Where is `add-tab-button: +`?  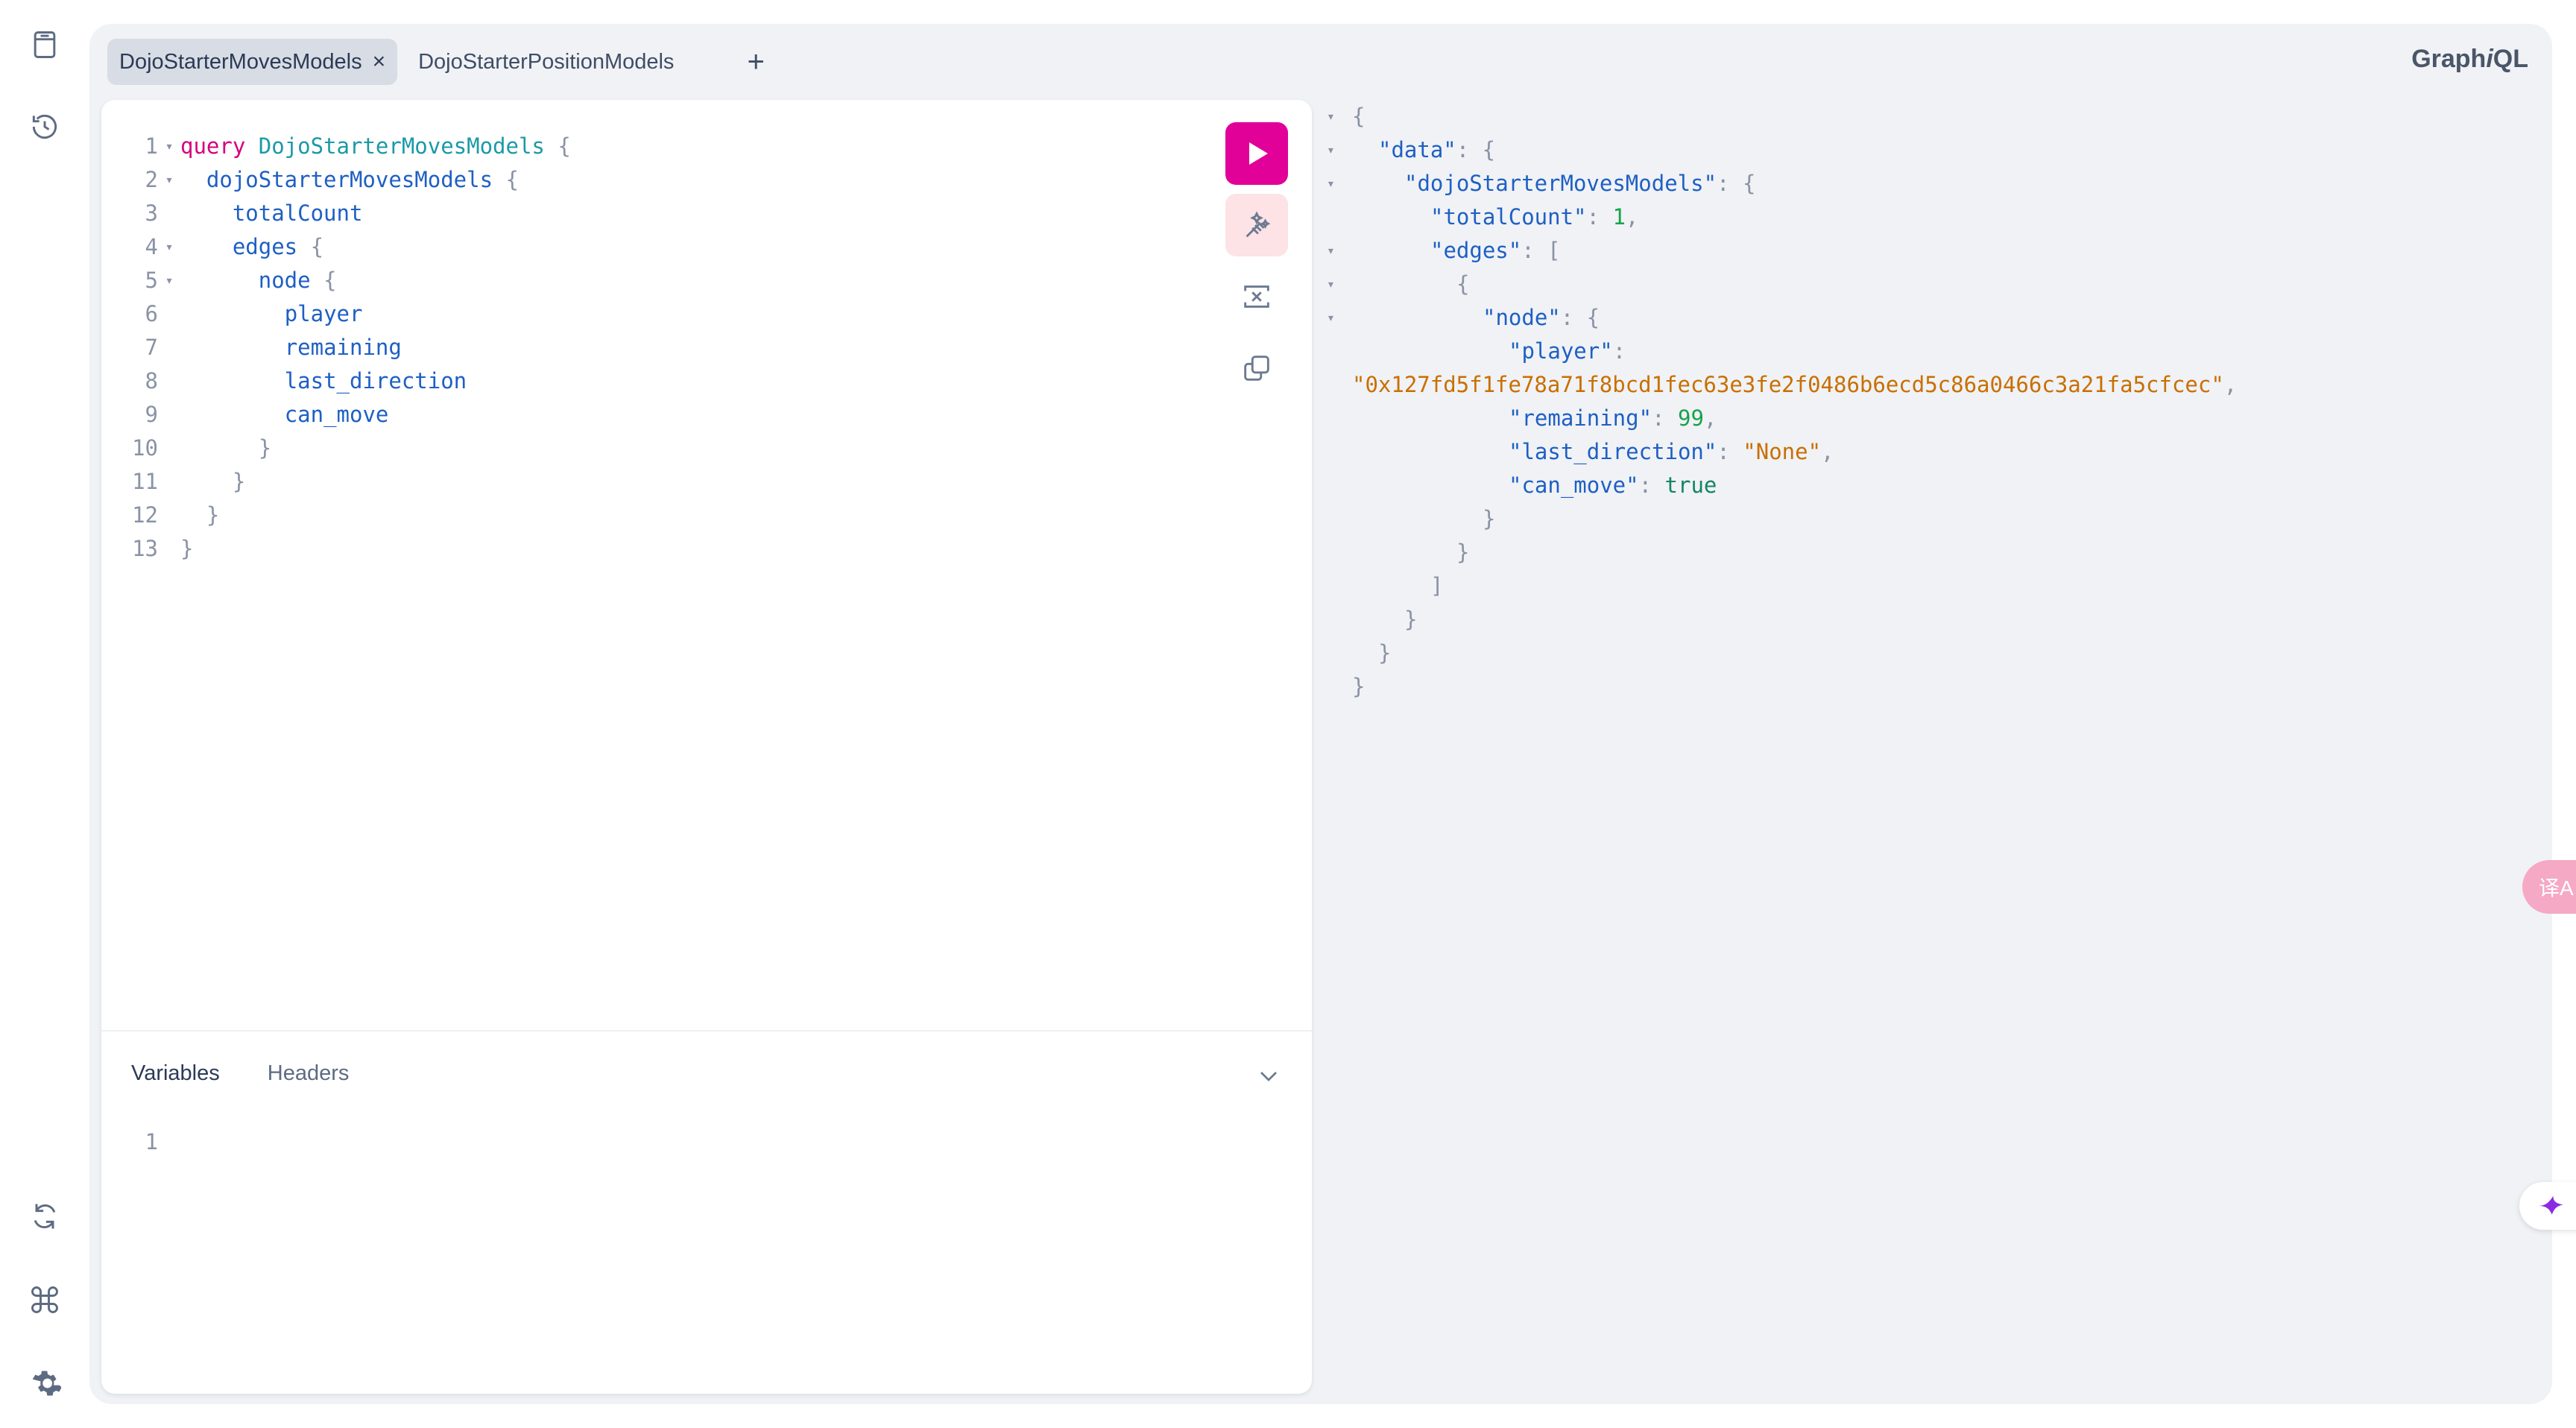
add-tab-button: + is located at coordinates (755, 62).